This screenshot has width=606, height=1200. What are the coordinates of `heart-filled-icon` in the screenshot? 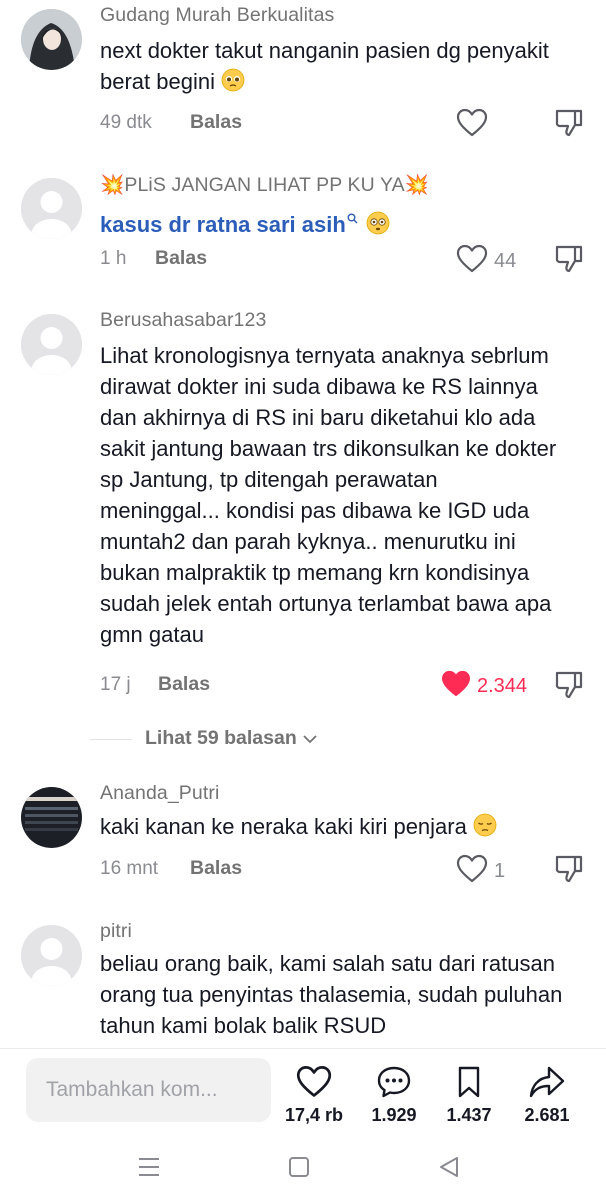 It's located at (456, 686).